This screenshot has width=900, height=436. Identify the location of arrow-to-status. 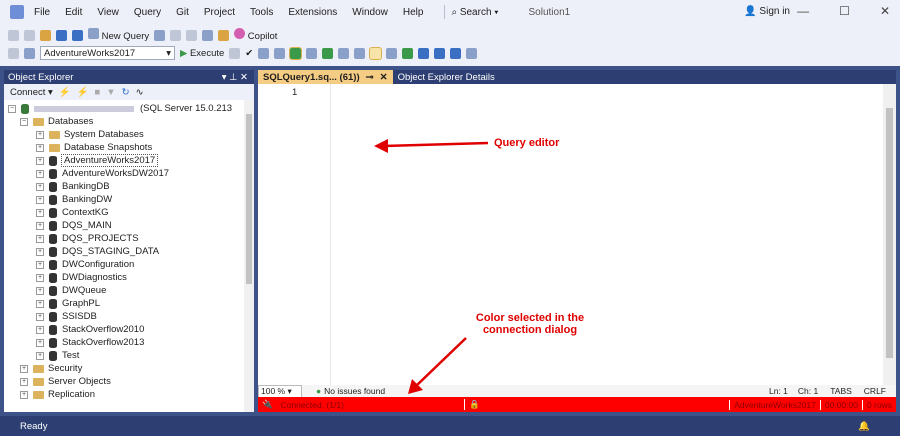
(441, 362).